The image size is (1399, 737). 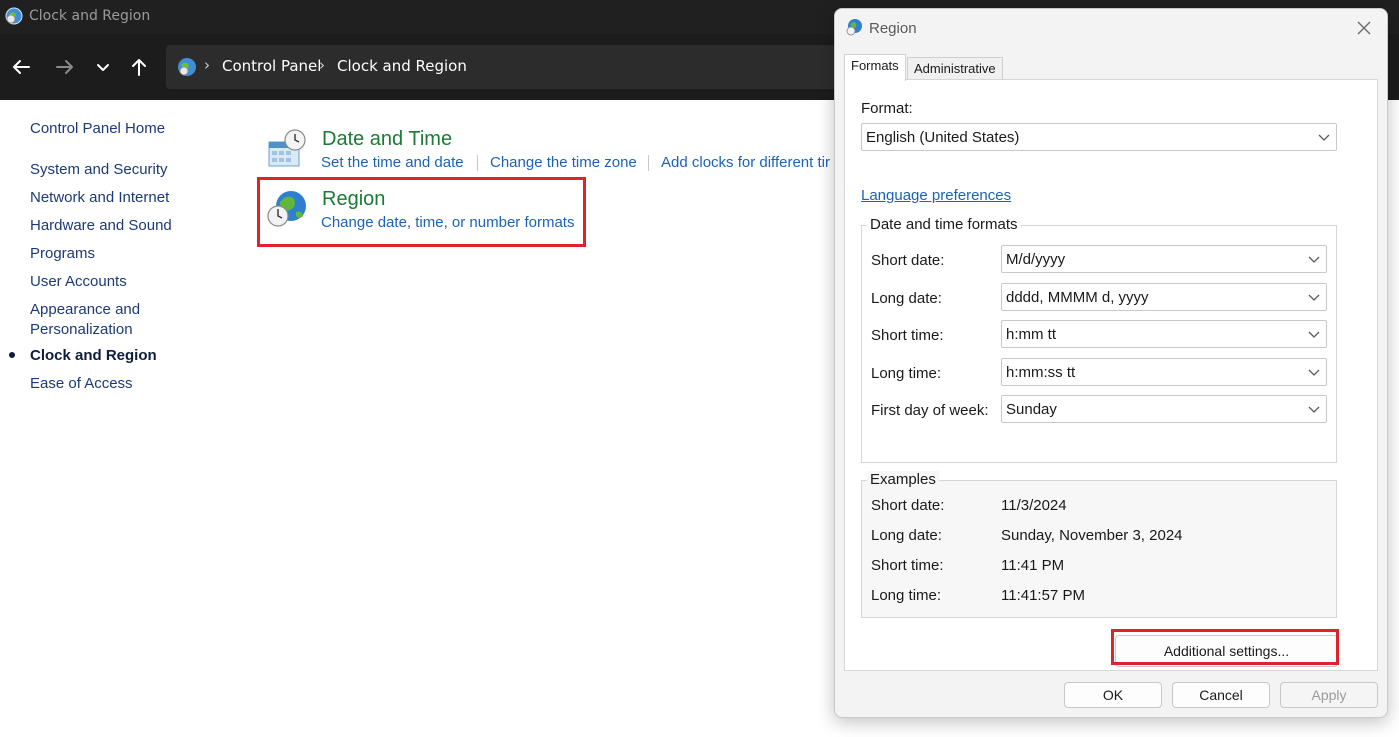 I want to click on short-time-label: Short time:, so click(x=907, y=335).